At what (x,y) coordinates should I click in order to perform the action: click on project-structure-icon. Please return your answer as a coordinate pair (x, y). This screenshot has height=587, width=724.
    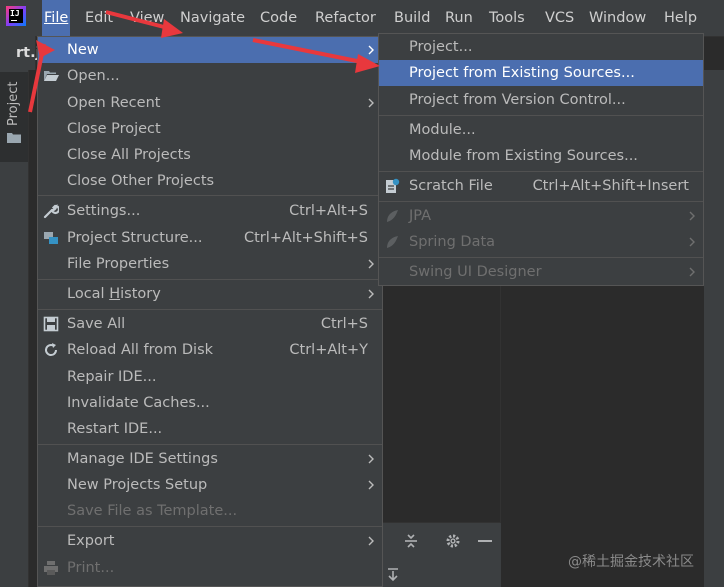
    Looking at the image, I should click on (51, 238).